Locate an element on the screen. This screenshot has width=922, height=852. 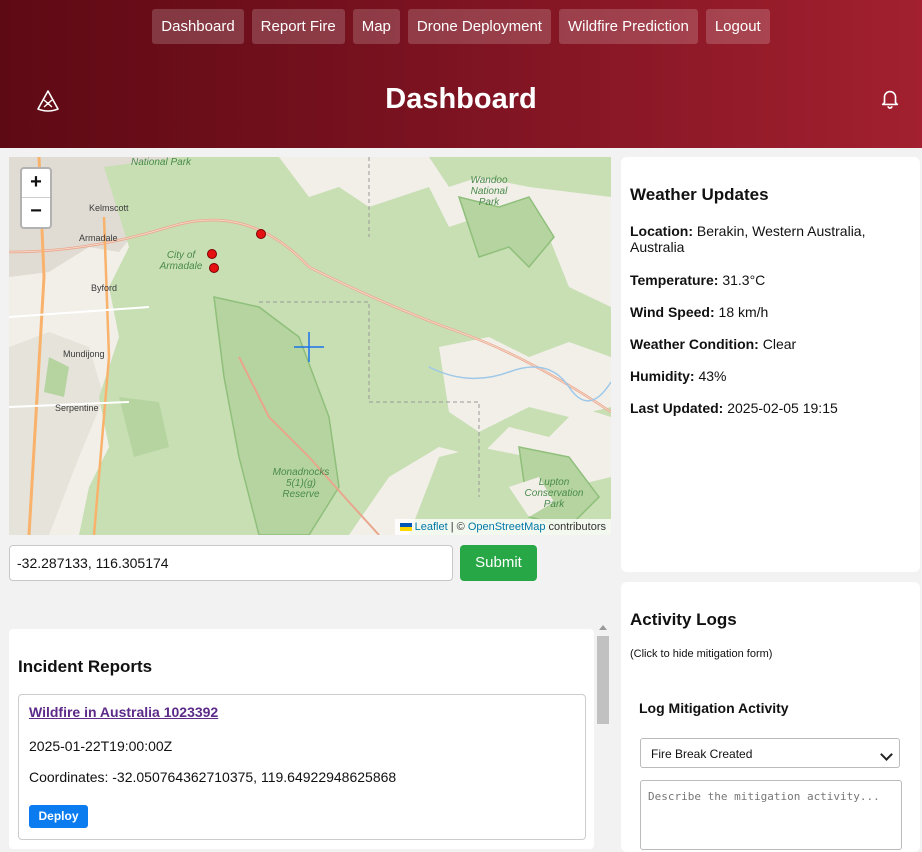
weather-wind-value: 18 km/h is located at coordinates (741, 312).